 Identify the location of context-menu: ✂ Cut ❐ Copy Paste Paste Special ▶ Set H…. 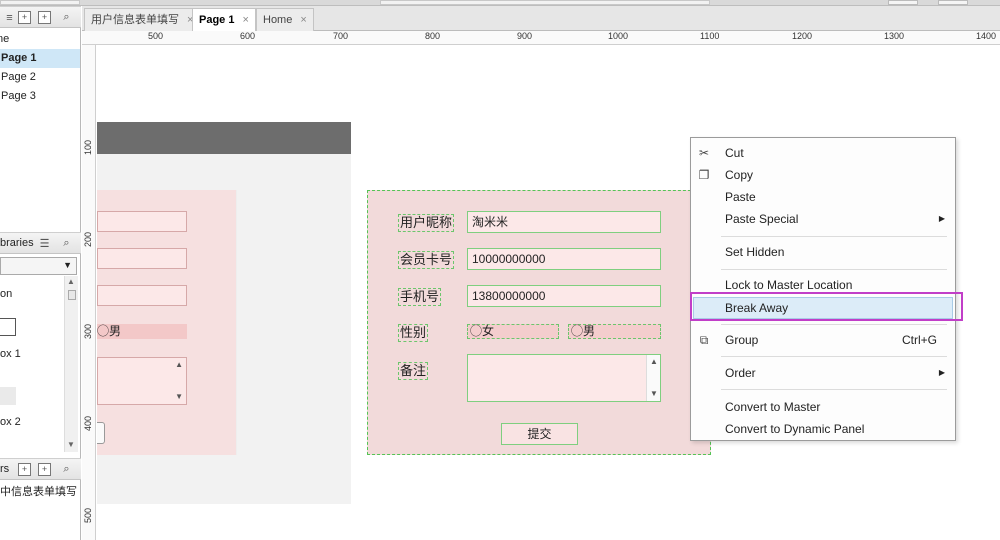
(823, 289).